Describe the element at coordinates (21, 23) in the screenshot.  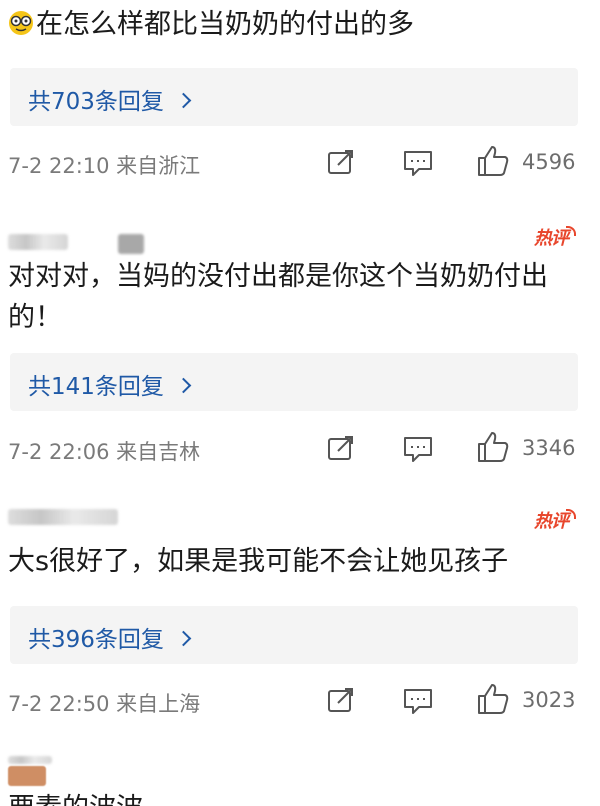
I see `grimace-emoji-icon` at that location.